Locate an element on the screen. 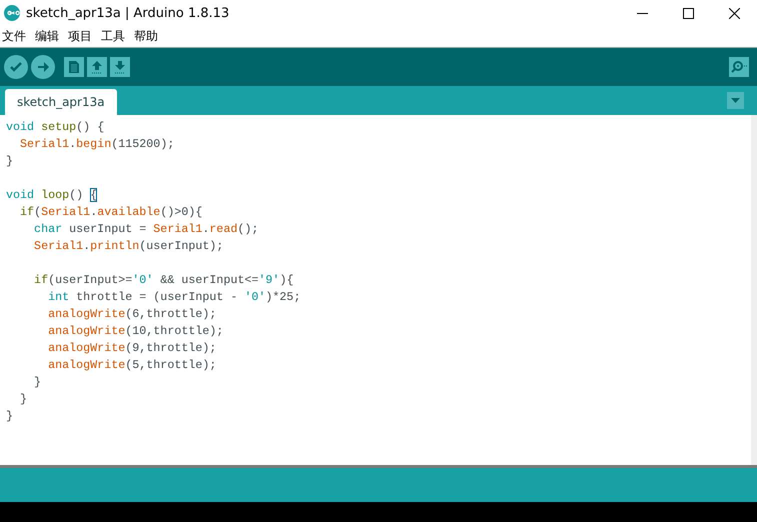 The height and width of the screenshot is (522, 757). scrollbar is located at coordinates (754, 290).